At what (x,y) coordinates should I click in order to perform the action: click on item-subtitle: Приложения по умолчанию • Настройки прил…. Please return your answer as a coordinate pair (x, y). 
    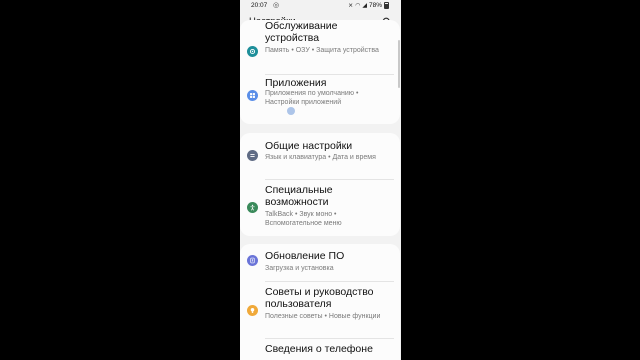
    Looking at the image, I should click on (312, 98).